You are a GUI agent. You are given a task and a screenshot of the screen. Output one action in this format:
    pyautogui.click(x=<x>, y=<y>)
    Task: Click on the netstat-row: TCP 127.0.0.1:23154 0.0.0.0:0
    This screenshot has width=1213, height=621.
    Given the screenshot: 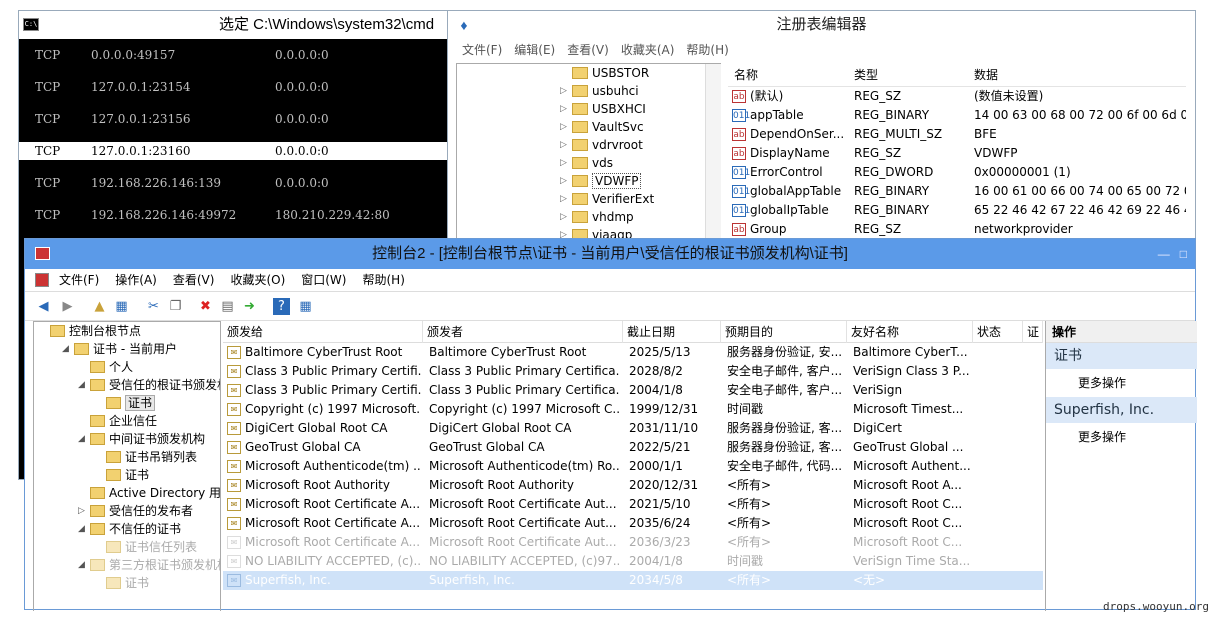 What is the action you would take?
    pyautogui.click(x=233, y=87)
    